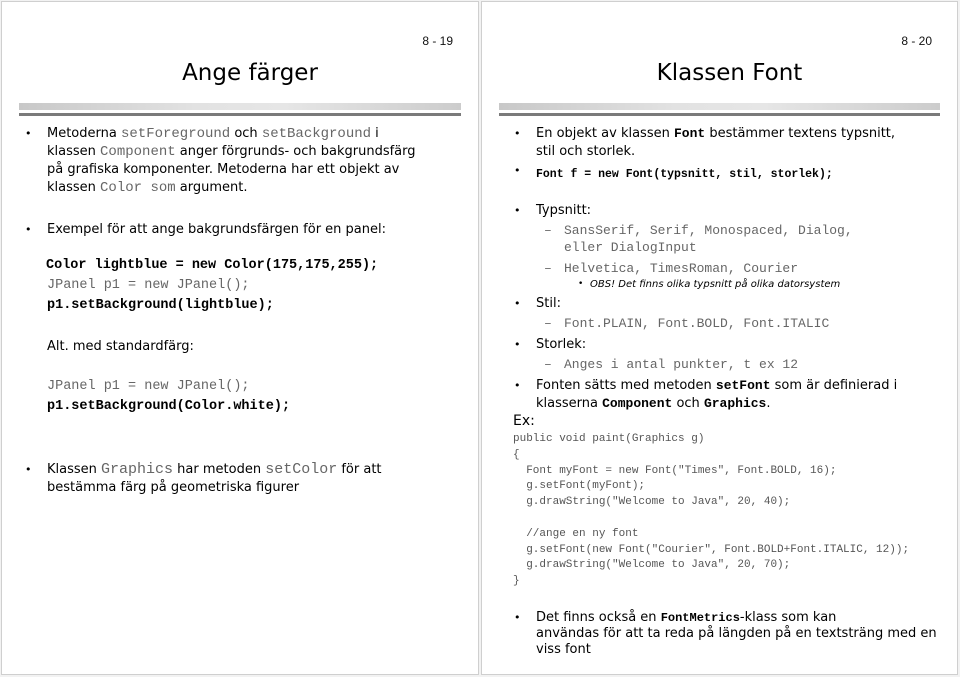 This screenshot has height=677, width=960. Describe the element at coordinates (671, 268) in the screenshot. I see `typsnitt-item: – Helvetica, TimesRoman, Courier` at that location.